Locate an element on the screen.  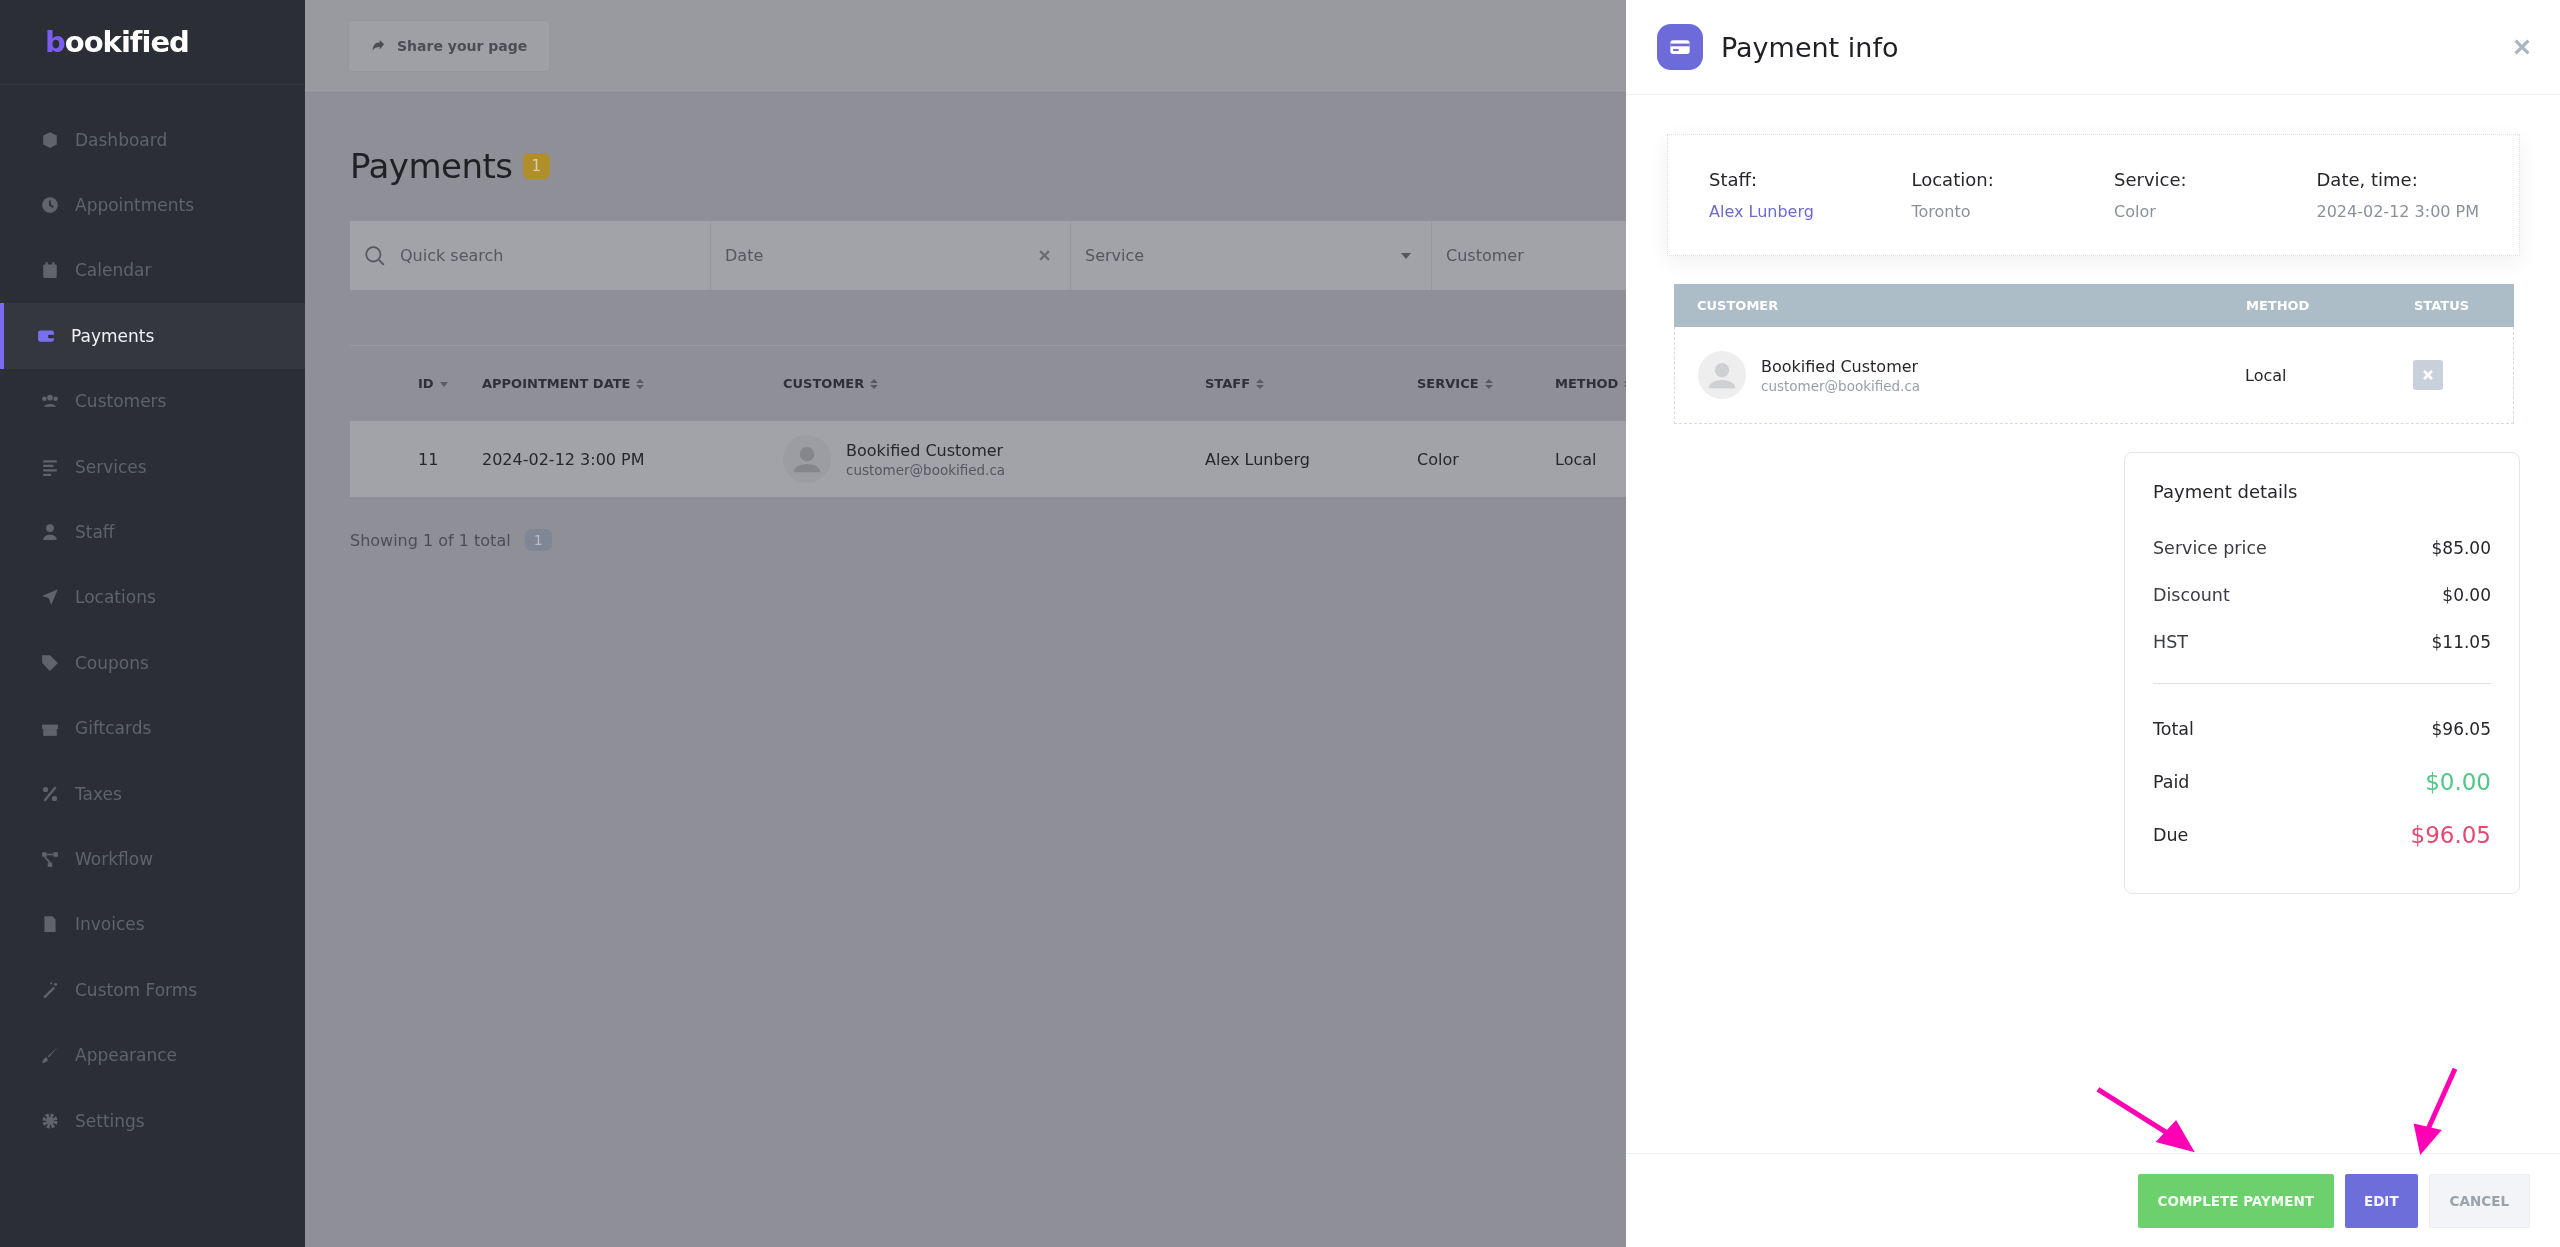
results-count: Showing 1 of 1 total is located at coordinates (430, 540).